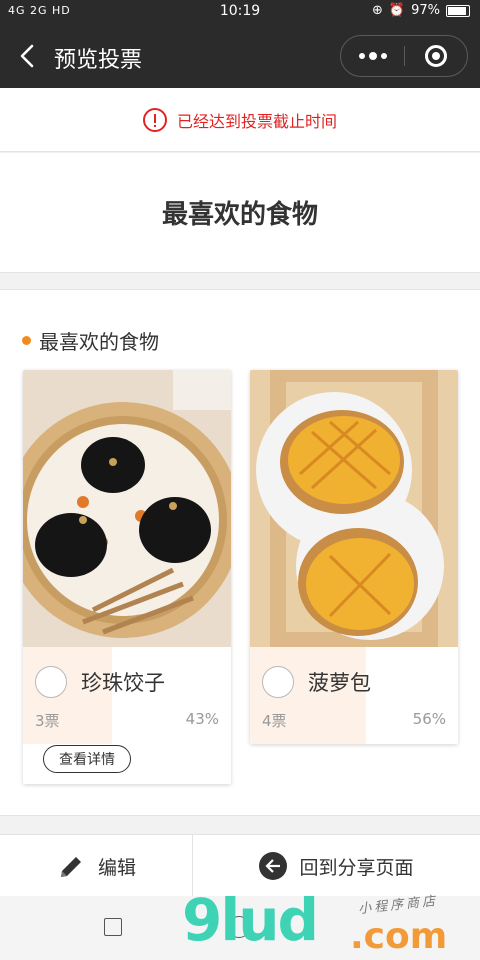 This screenshot has width=480, height=960. I want to click on warning-circle-icon, so click(154, 119).